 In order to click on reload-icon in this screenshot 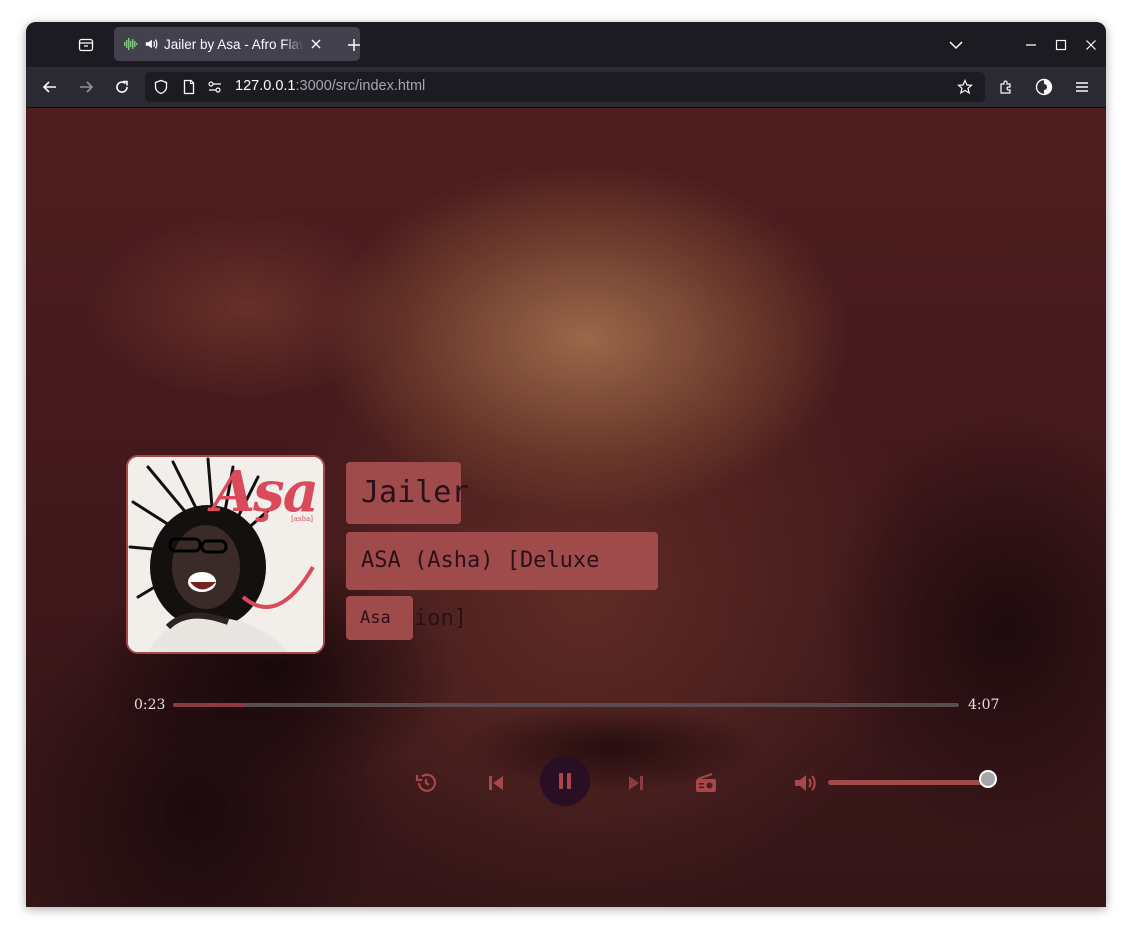, I will do `click(122, 86)`.